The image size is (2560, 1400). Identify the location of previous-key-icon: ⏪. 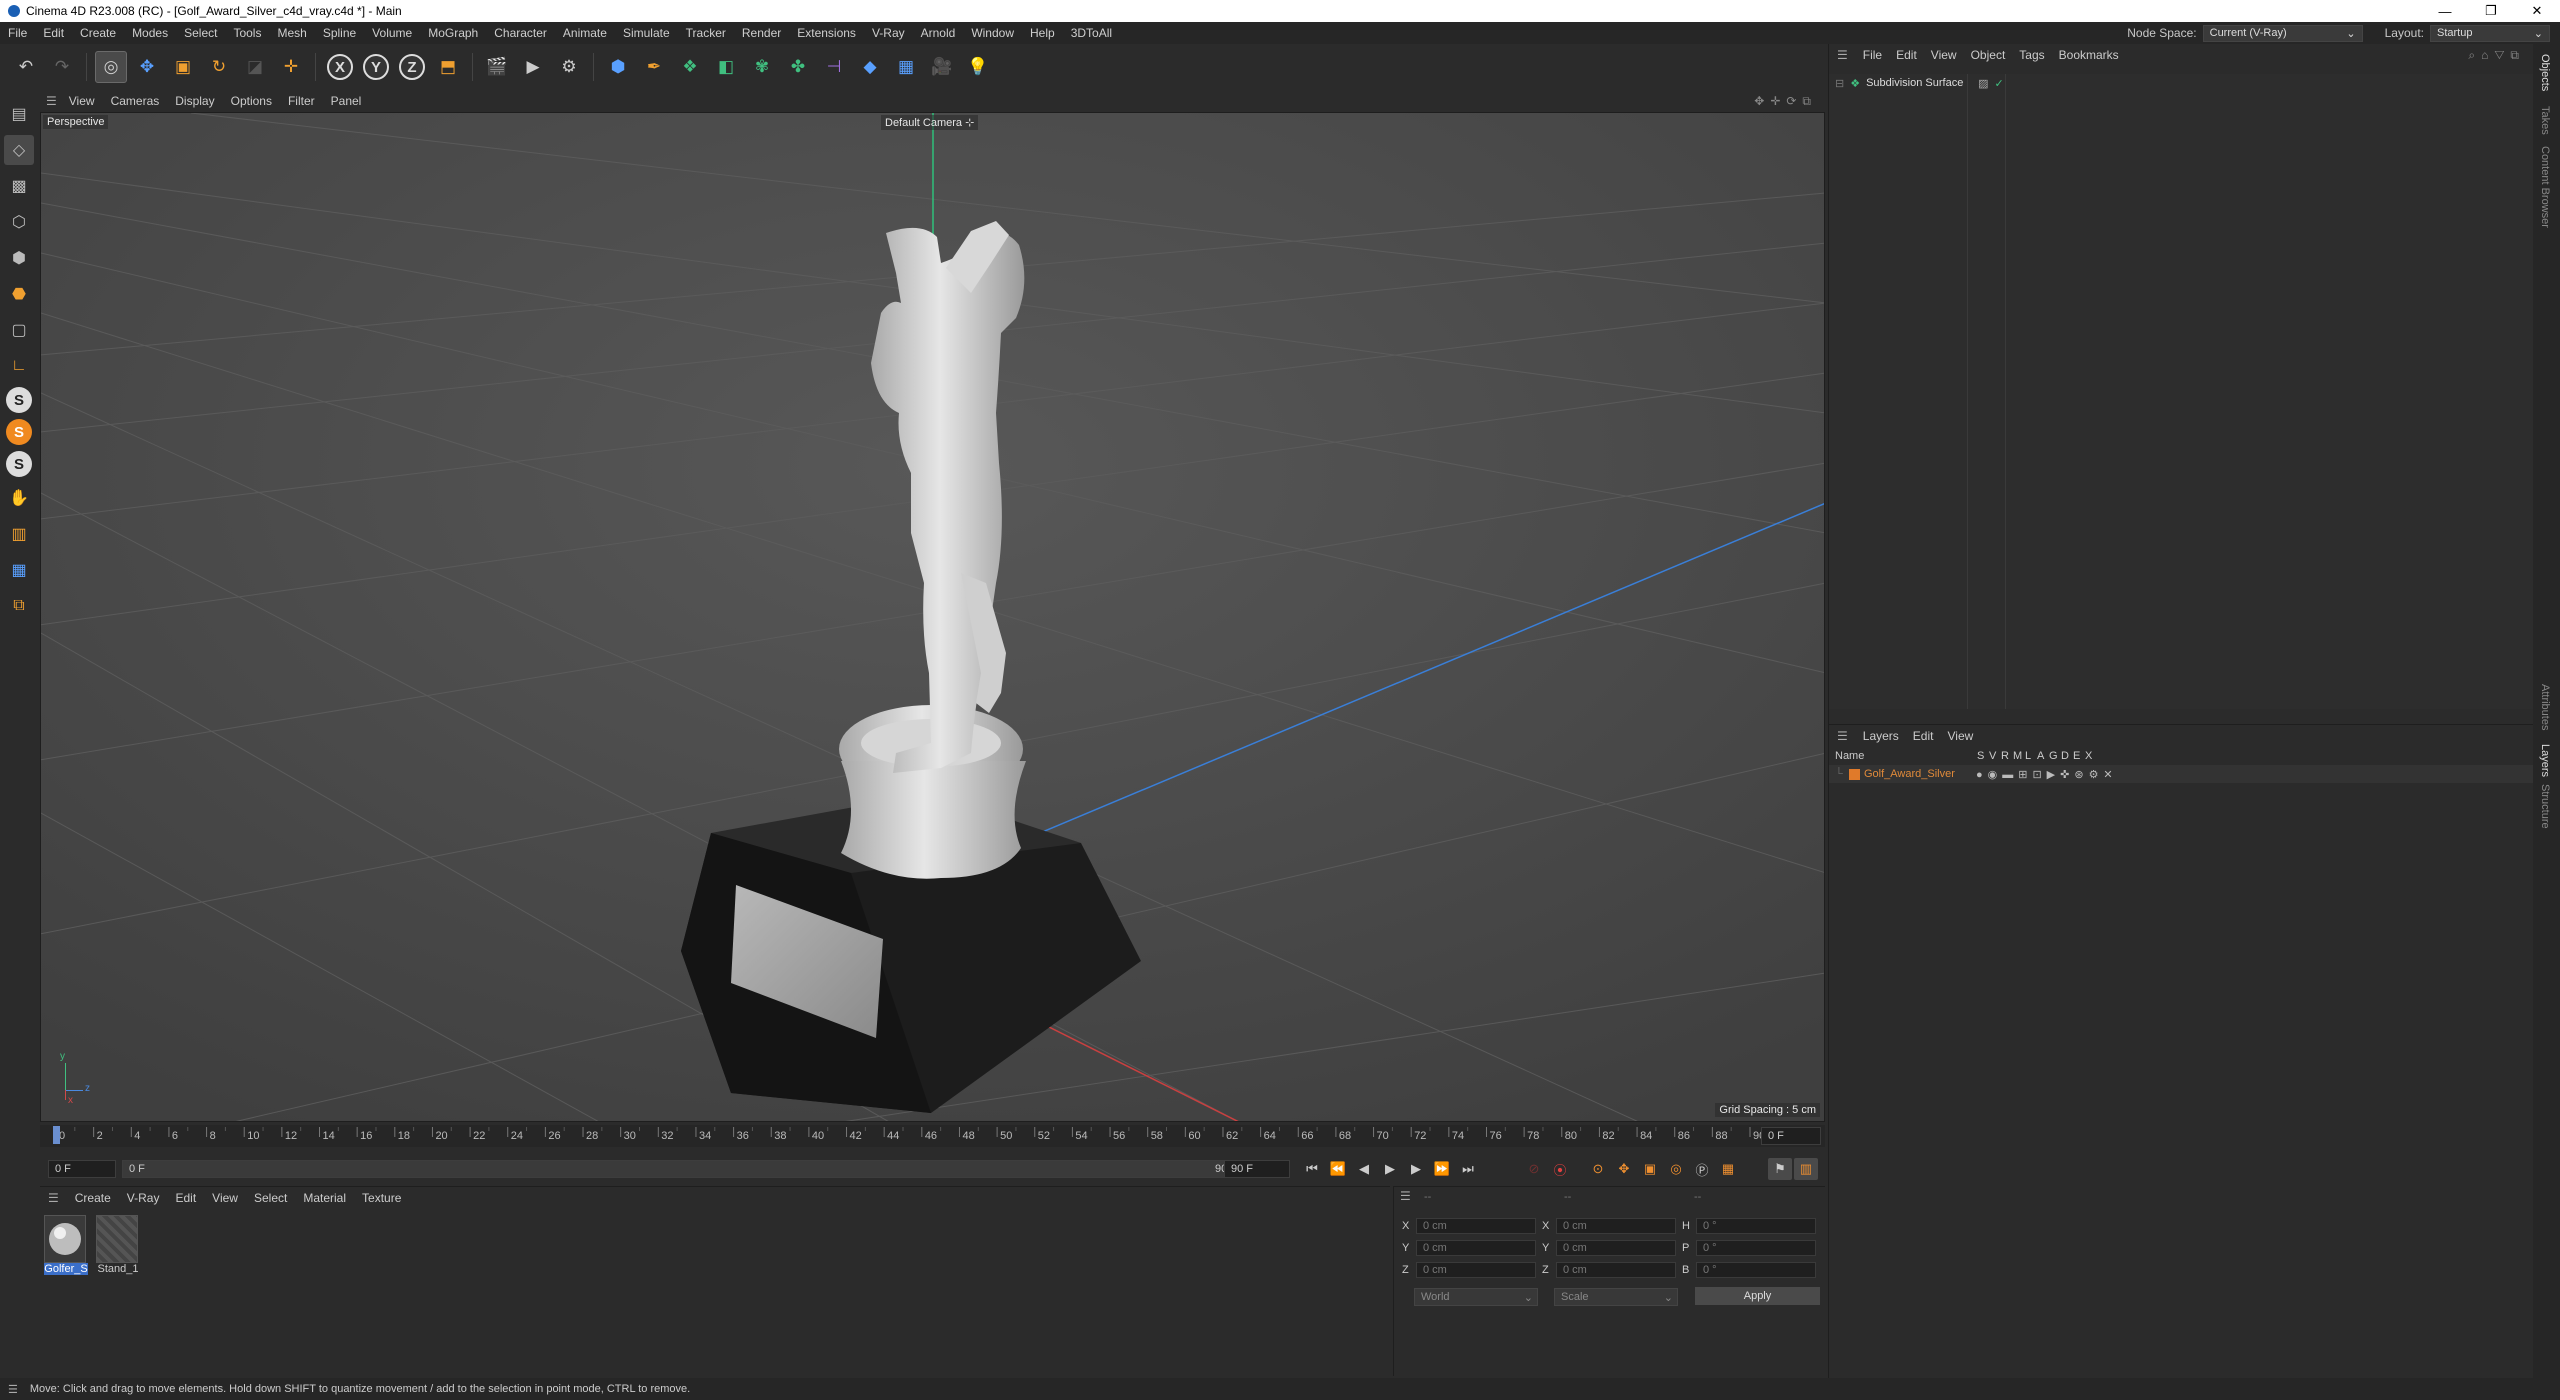
(1338, 1169).